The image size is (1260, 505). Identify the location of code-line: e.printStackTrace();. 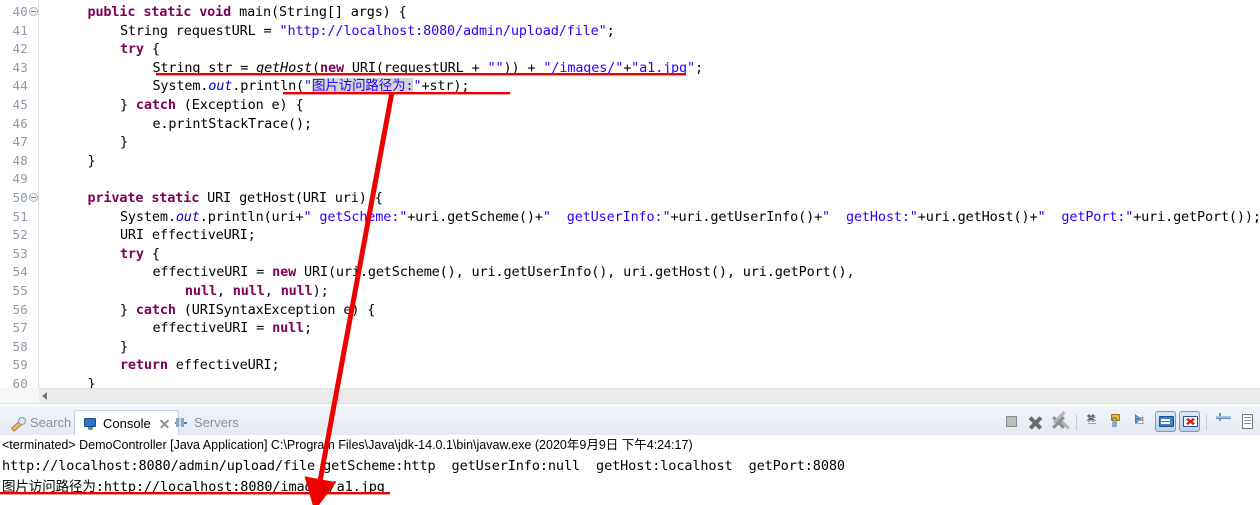
(232, 124).